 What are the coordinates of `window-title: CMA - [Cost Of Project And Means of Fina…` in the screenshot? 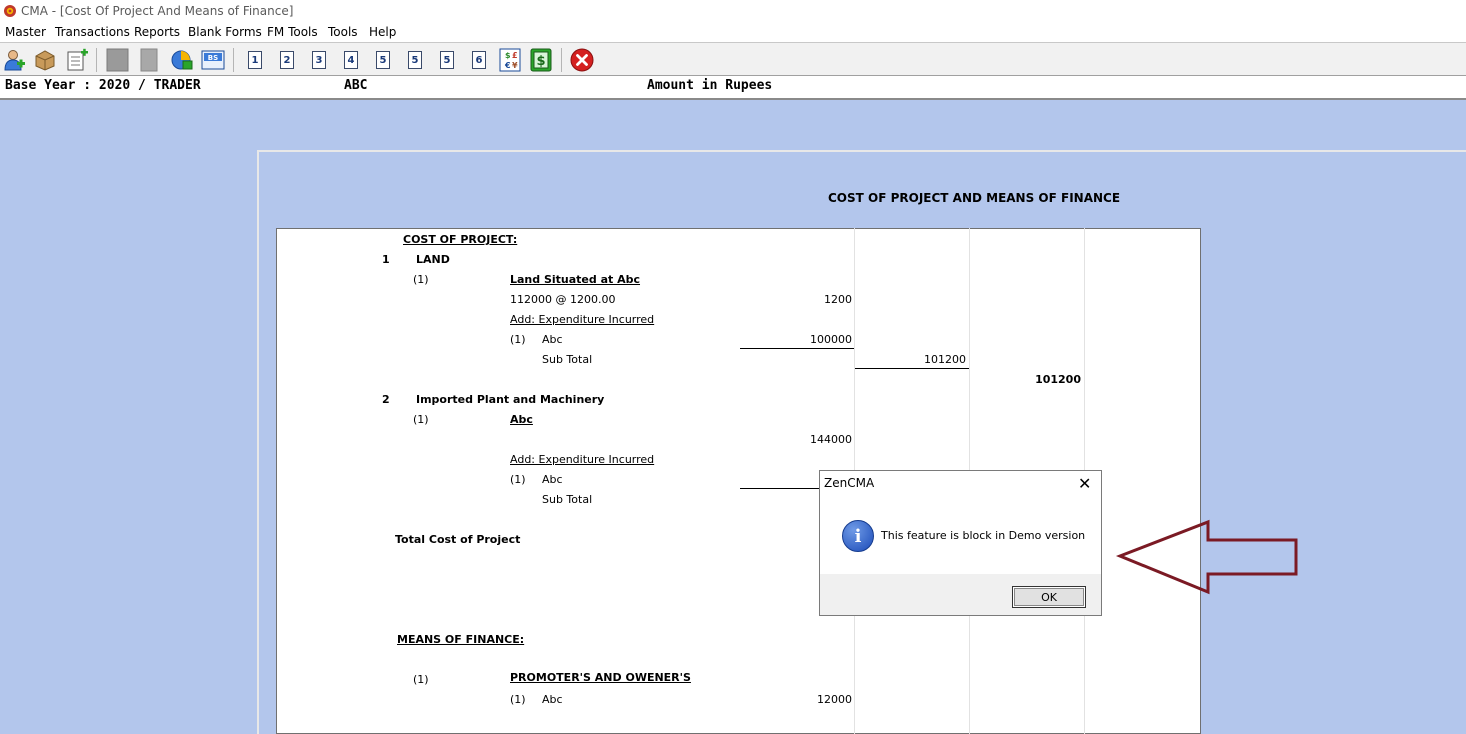 It's located at (157, 11).